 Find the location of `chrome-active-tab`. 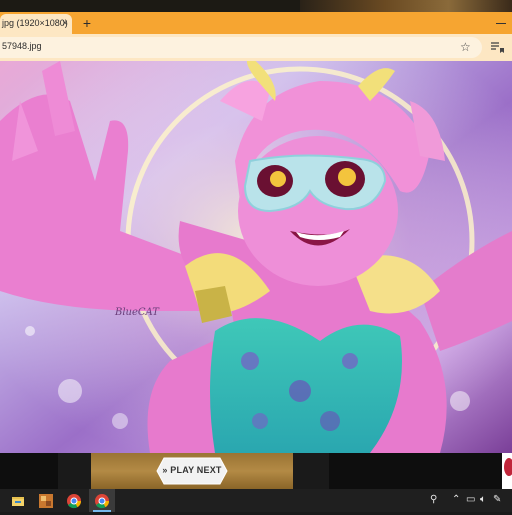

chrome-active-tab is located at coordinates (102, 500).